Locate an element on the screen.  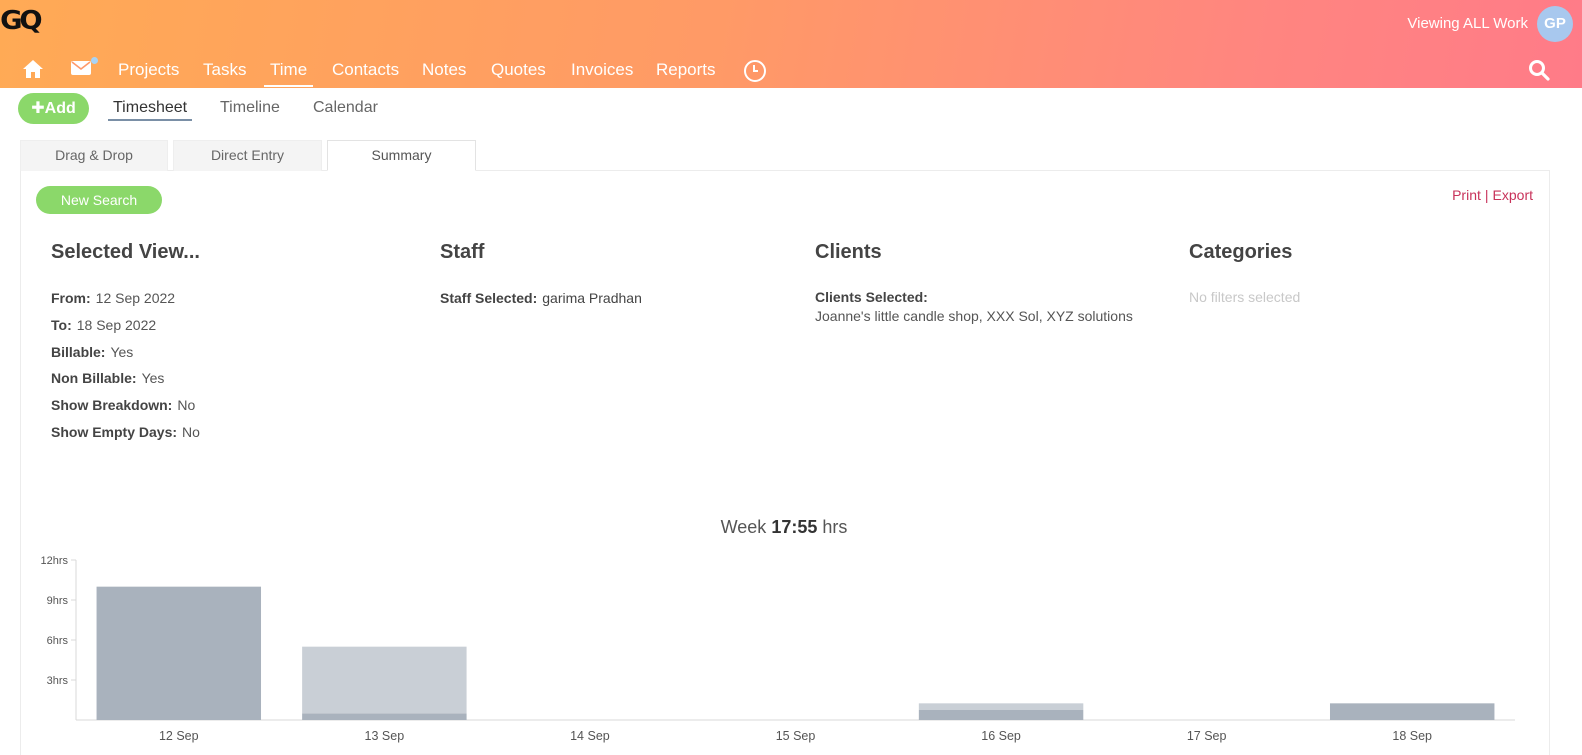
home-icon is located at coordinates (33, 71).